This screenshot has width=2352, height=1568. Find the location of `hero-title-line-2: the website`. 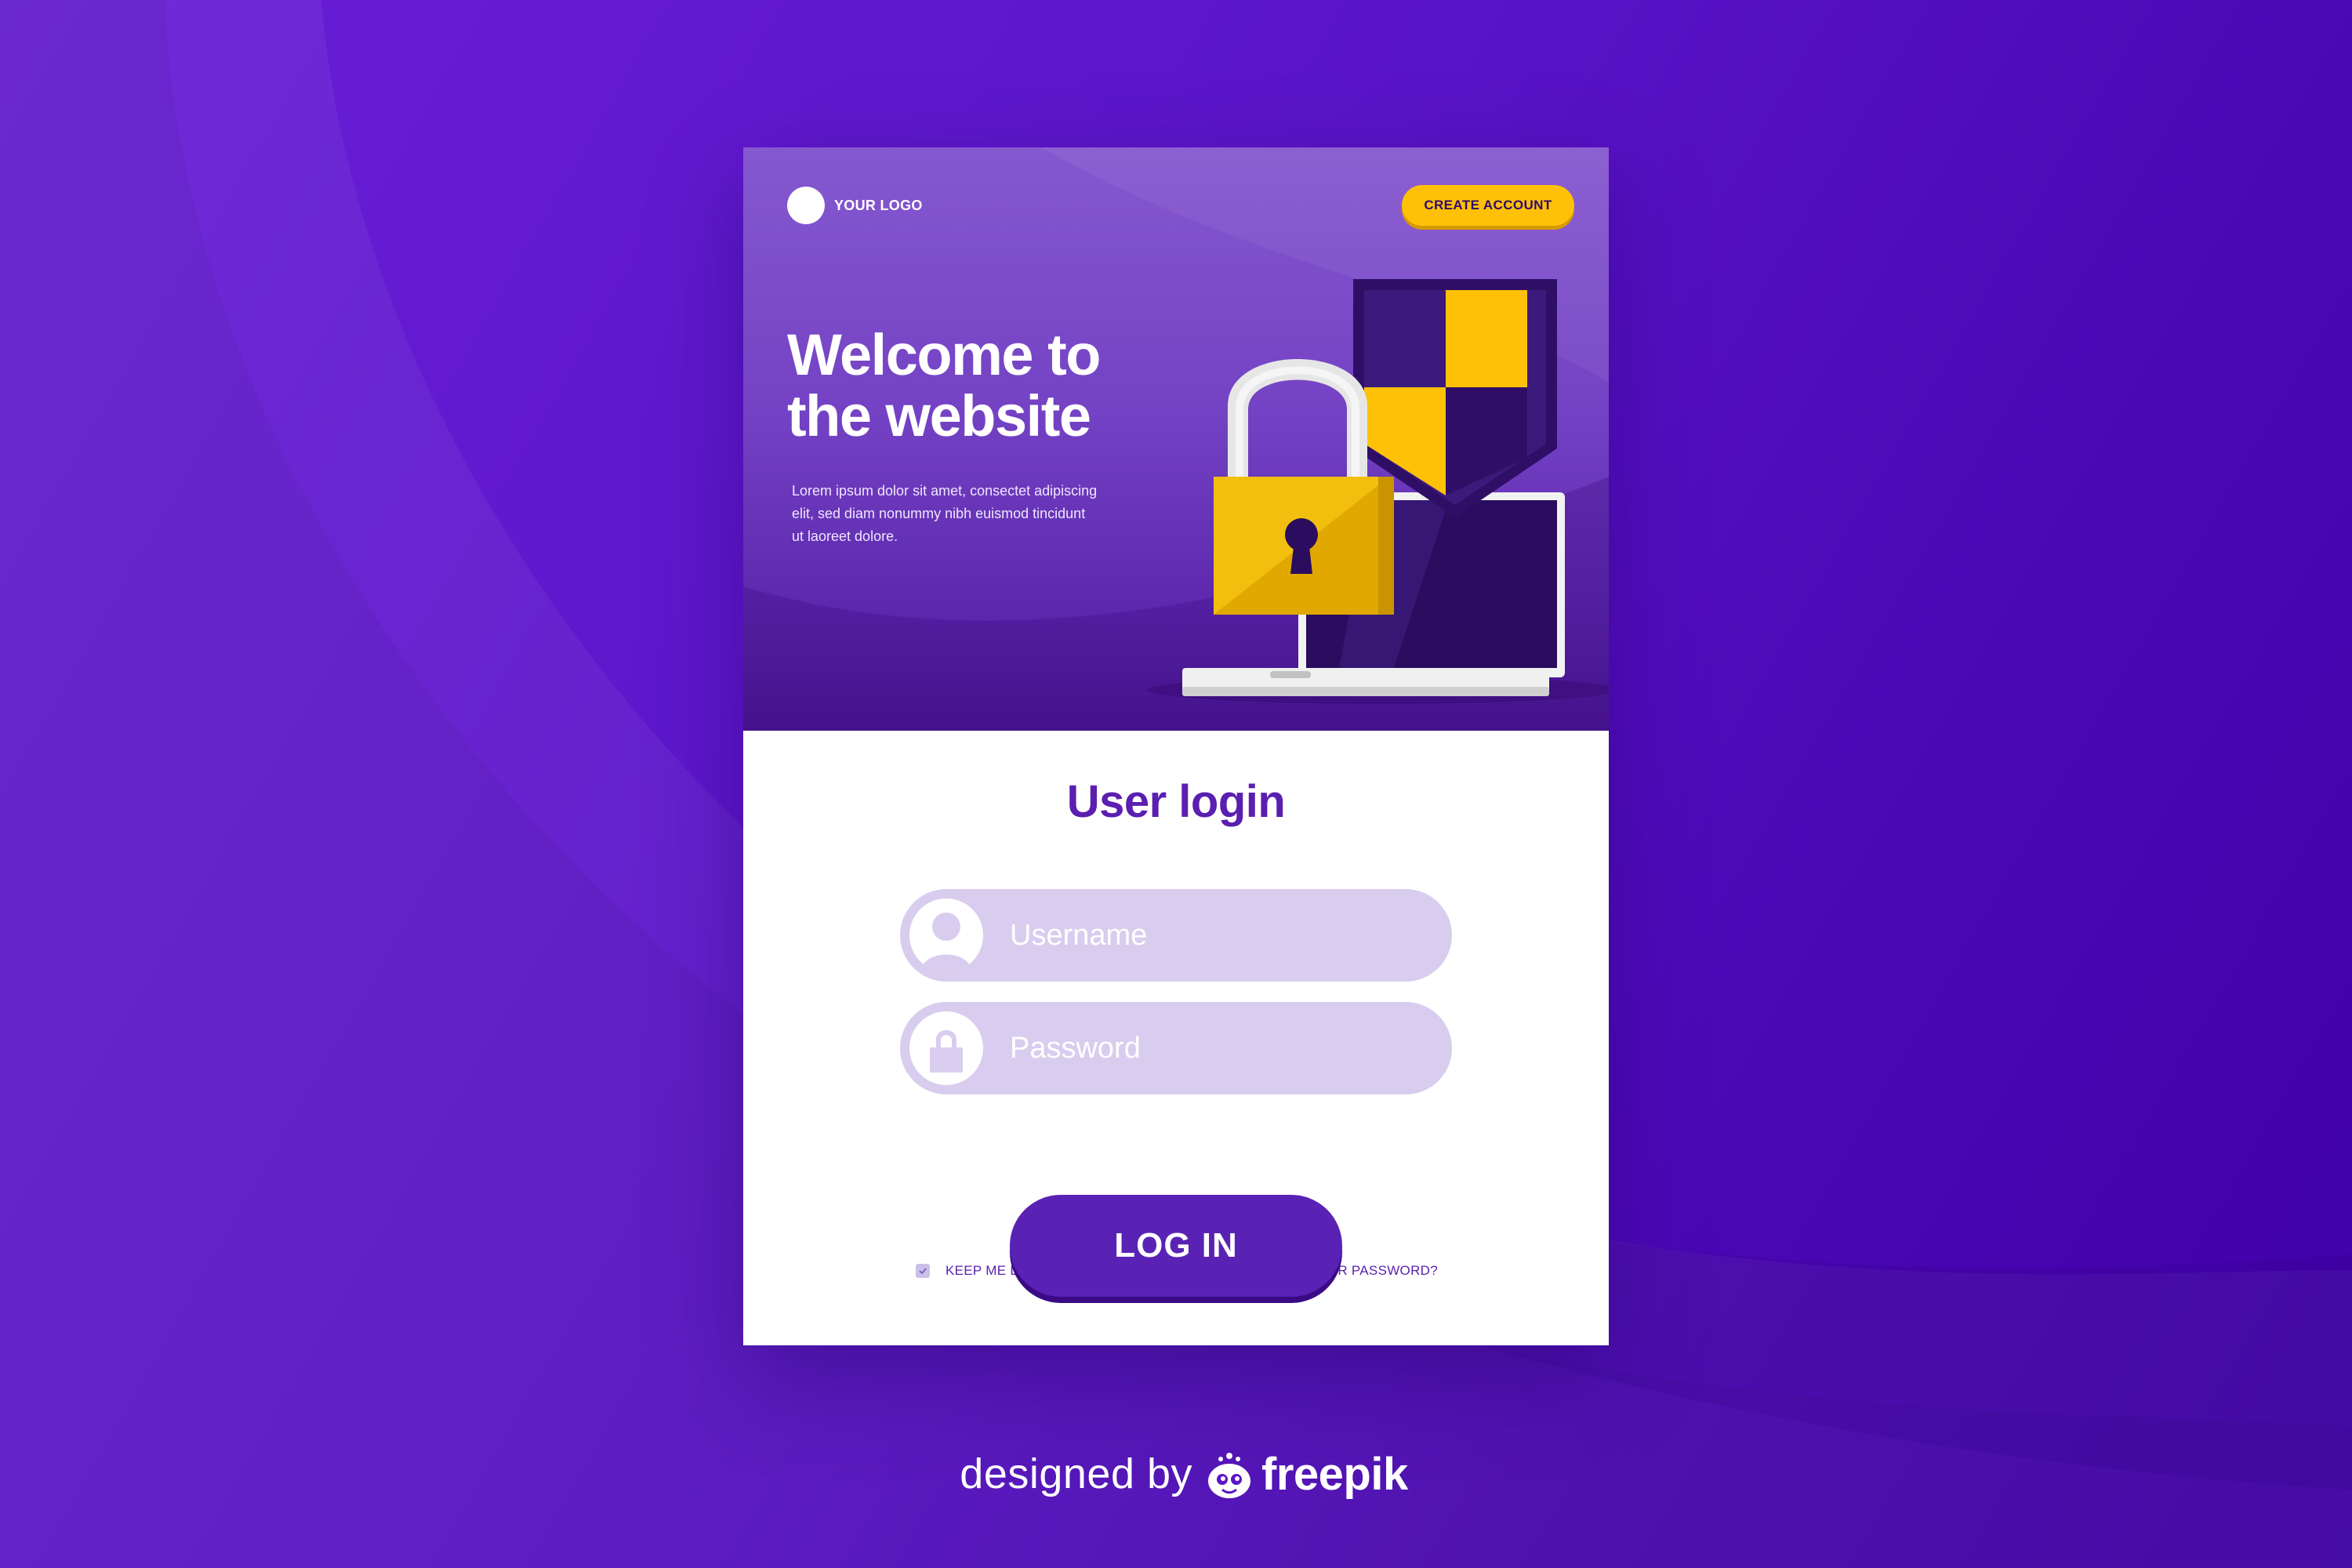

hero-title-line-2: the website is located at coordinates (939, 415).